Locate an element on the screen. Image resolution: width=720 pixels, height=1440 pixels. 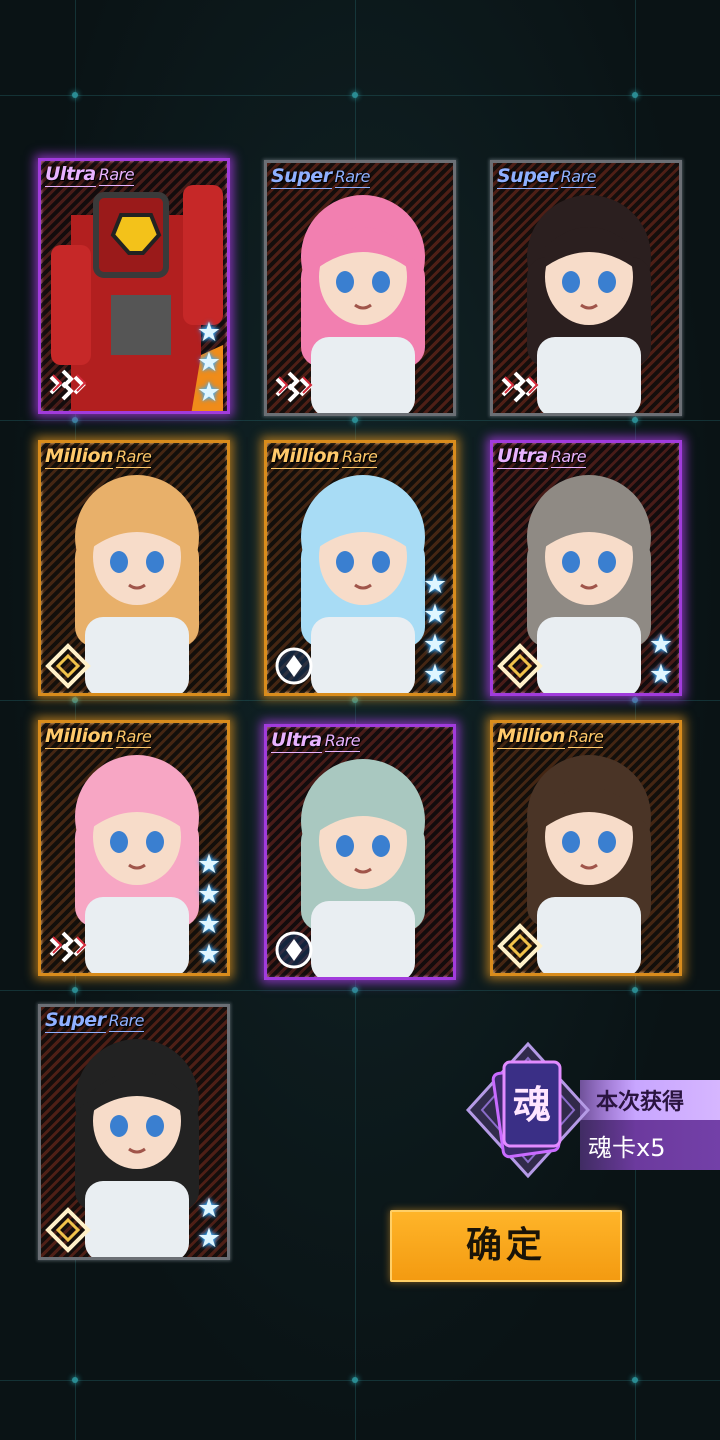
soul-reward-panel: 魂 本次获得 魂卡x5 is located at coordinates (590, 1110).